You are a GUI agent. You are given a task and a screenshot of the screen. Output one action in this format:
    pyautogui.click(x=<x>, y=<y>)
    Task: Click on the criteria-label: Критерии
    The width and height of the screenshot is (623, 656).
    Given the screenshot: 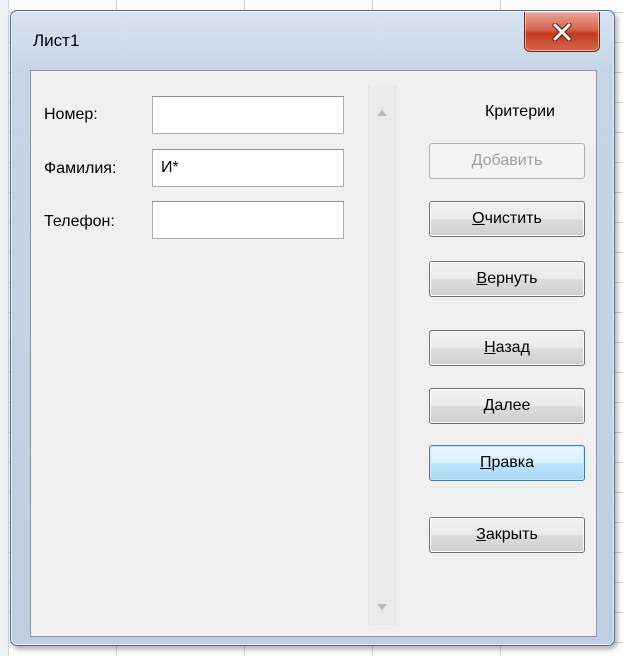 What is the action you would take?
    pyautogui.click(x=520, y=111)
    